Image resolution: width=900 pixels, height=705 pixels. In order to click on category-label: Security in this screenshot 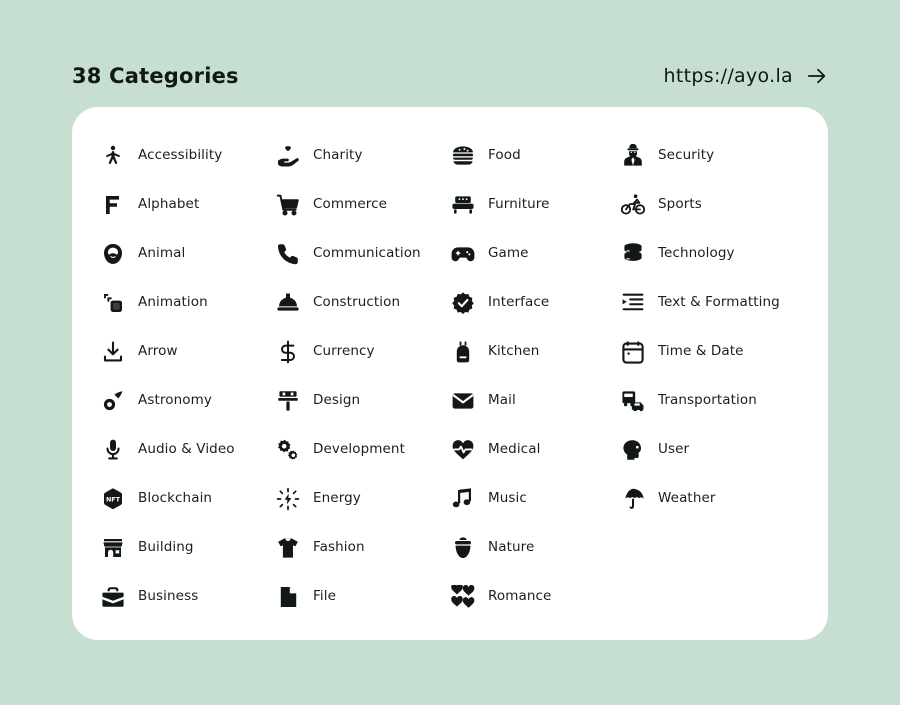, I will do `click(686, 154)`.